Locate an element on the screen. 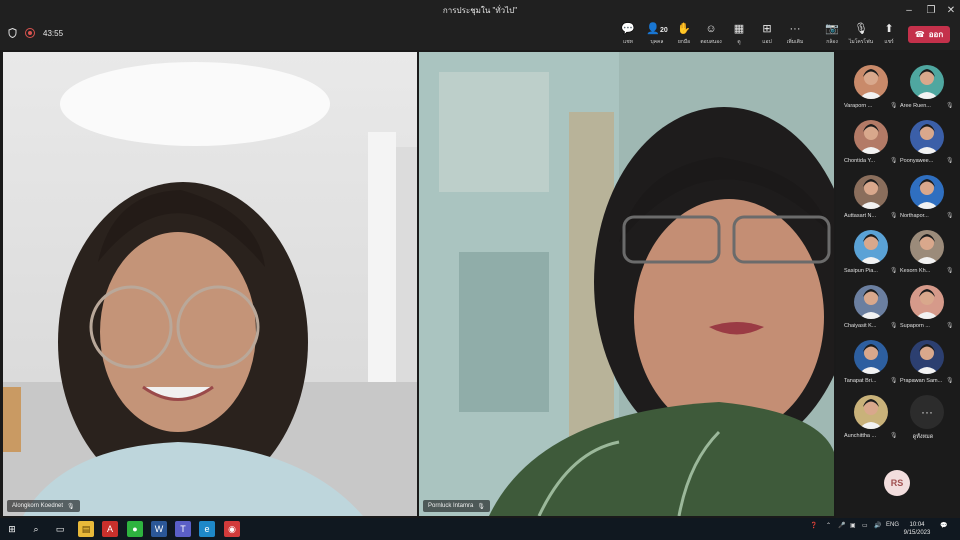 This screenshot has width=960, height=540. gallery-participant: Chontida Y... 🎙 is located at coordinates (869, 137).